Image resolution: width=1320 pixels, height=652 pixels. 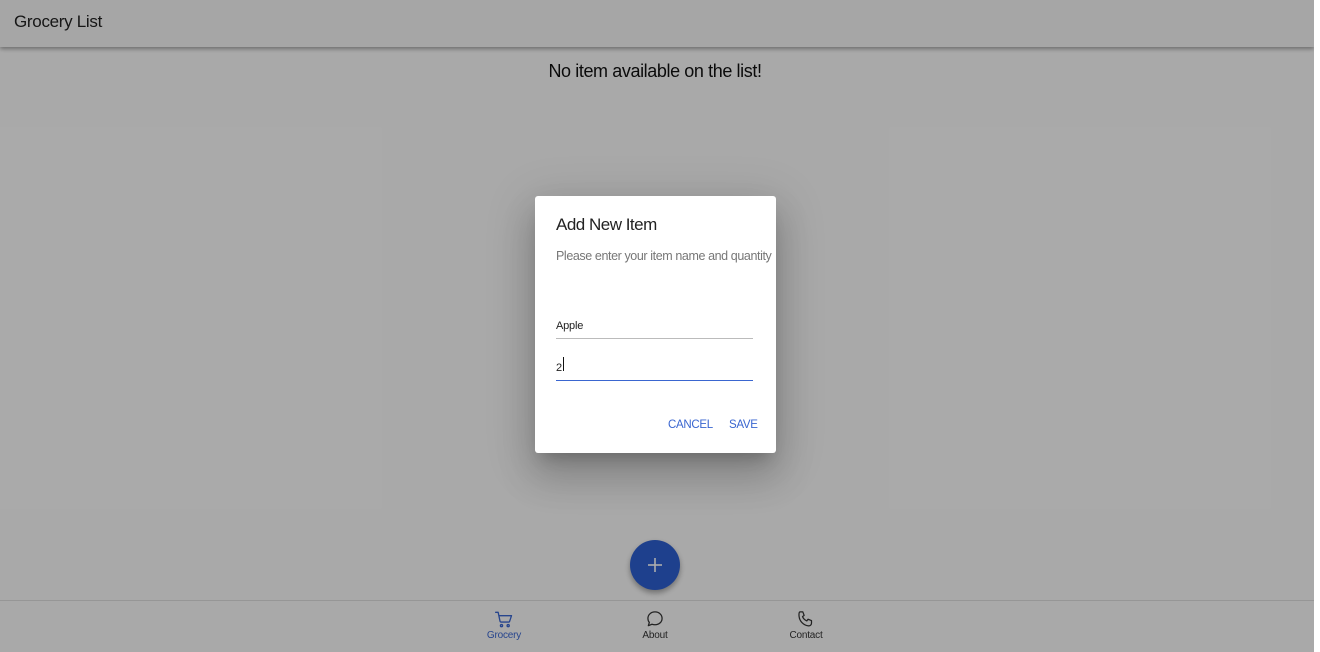 What do you see at coordinates (564, 364) in the screenshot?
I see `text-caret` at bounding box center [564, 364].